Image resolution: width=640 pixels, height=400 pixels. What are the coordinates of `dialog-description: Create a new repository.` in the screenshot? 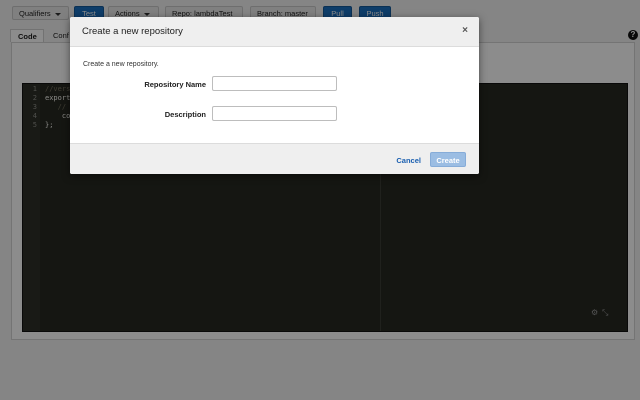 It's located at (121, 64).